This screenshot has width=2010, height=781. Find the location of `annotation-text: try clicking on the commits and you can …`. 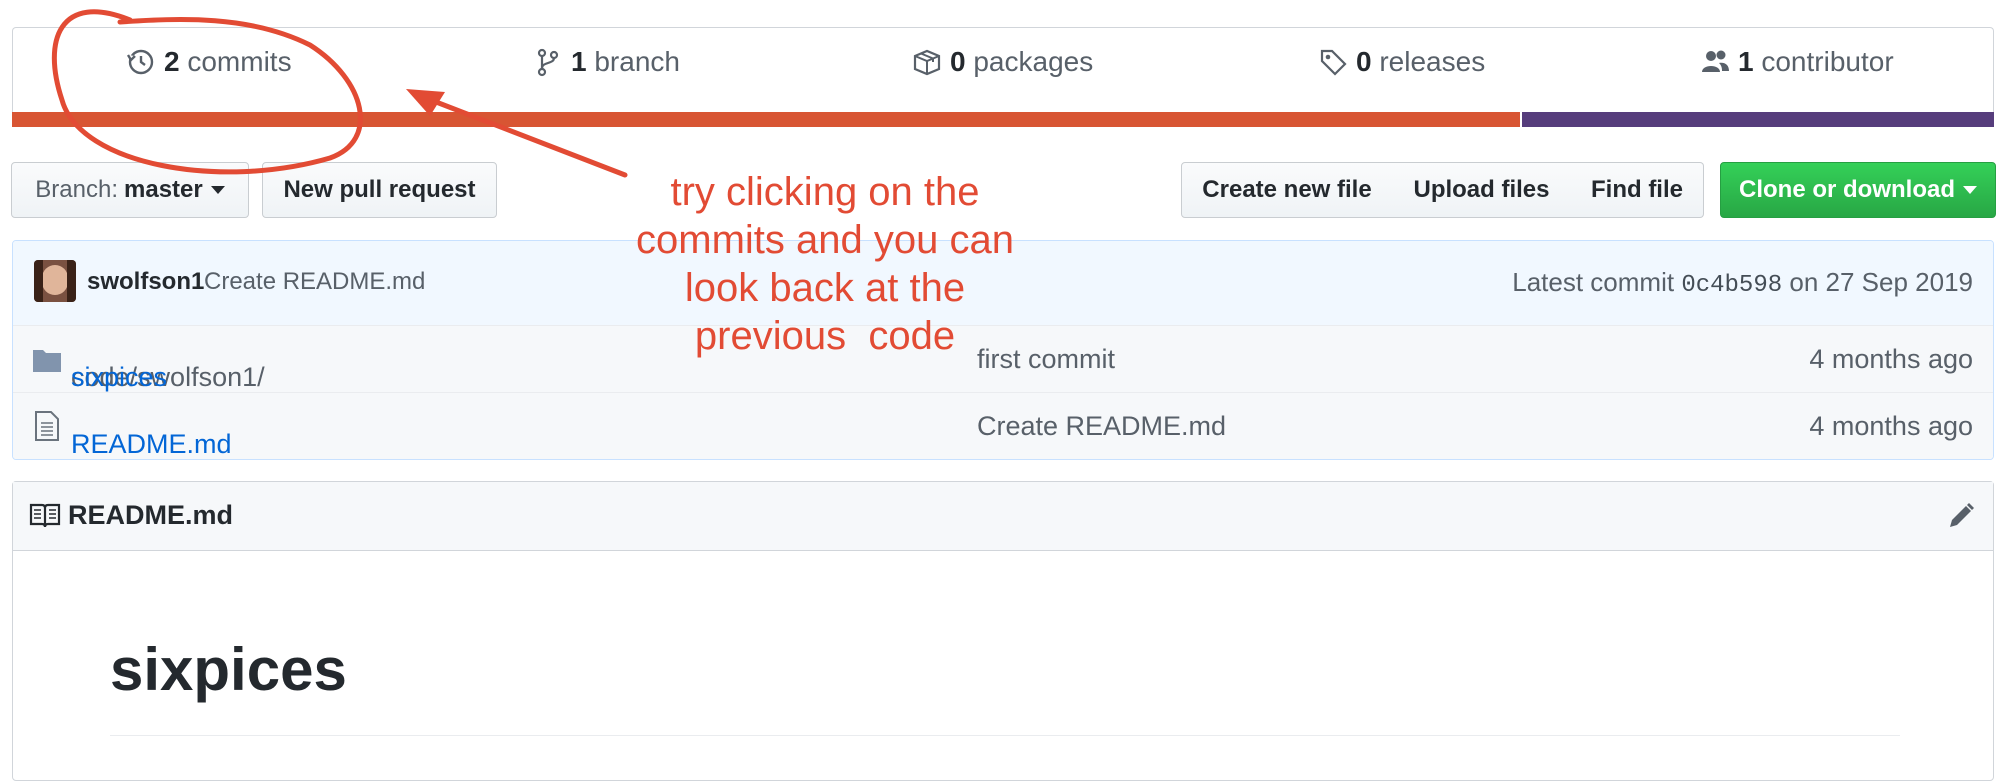

annotation-text: try clicking on the commits and you can … is located at coordinates (825, 264).